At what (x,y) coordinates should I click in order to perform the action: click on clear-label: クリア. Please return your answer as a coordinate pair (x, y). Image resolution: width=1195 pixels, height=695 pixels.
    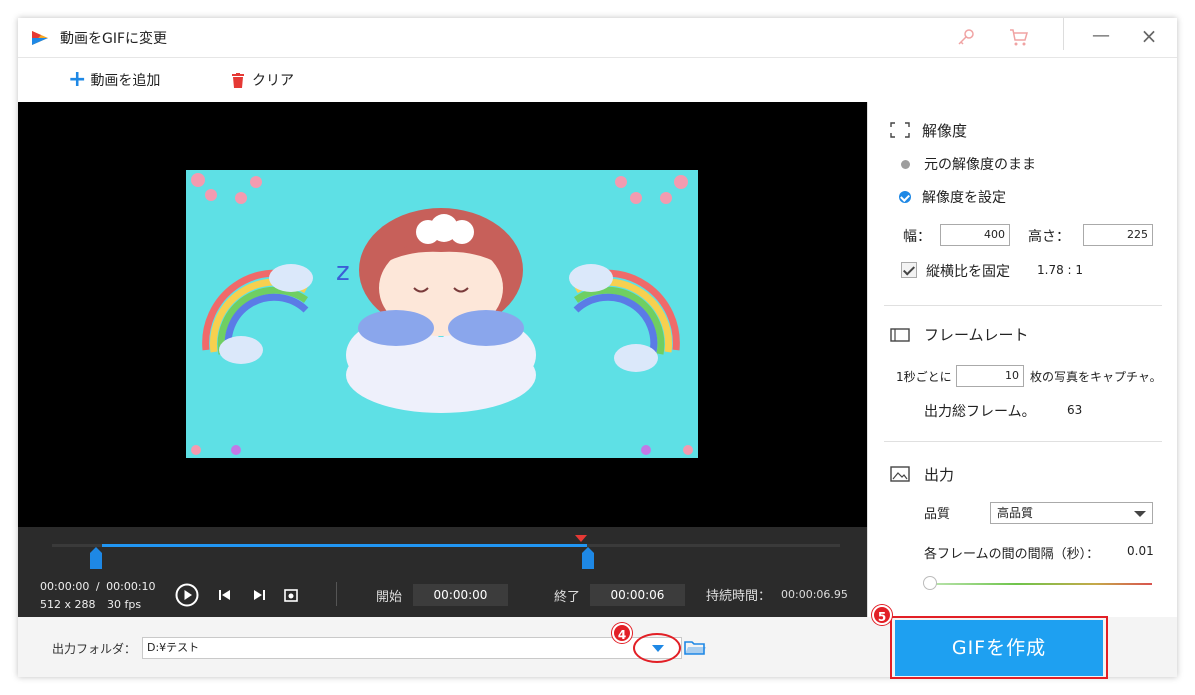
    Looking at the image, I should click on (273, 81).